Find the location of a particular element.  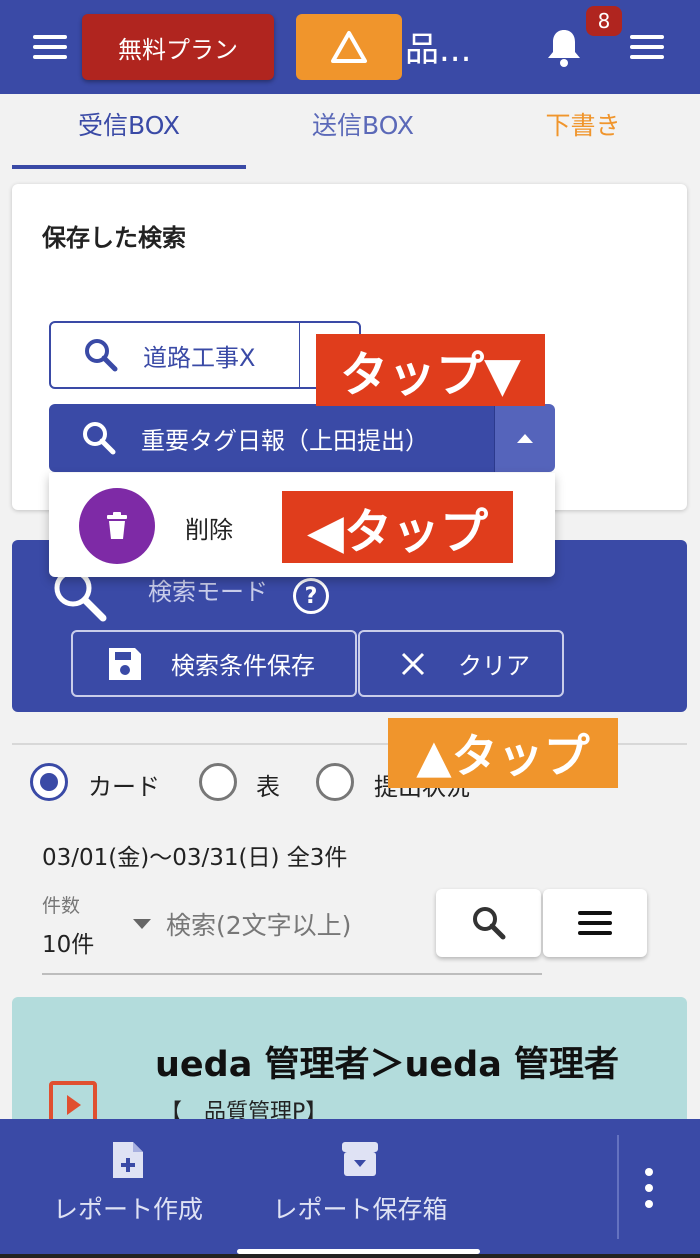

triangle-warning-icon is located at coordinates (349, 47).